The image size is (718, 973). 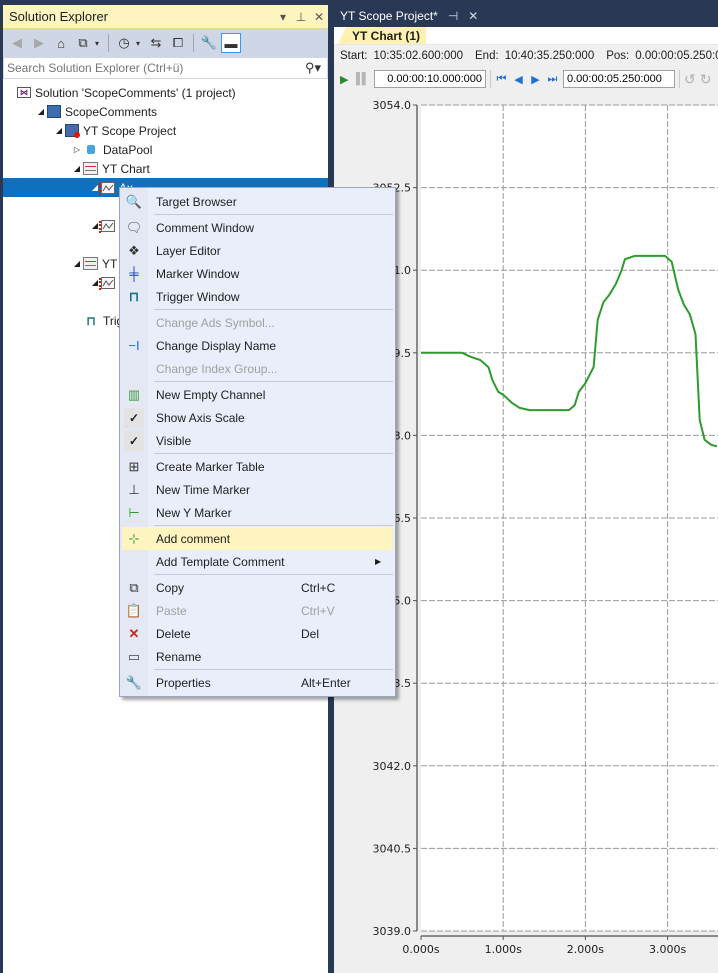 I want to click on switch-views-dropdown-icon: ▾, so click(x=99, y=43).